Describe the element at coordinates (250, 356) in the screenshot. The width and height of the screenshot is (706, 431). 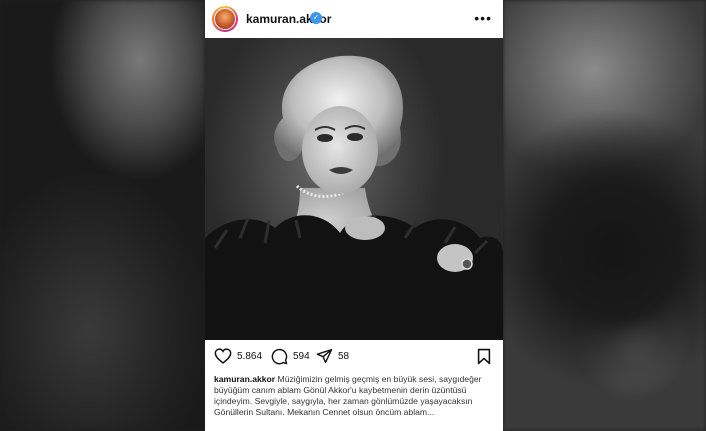
I see `like-count: 5.864` at that location.